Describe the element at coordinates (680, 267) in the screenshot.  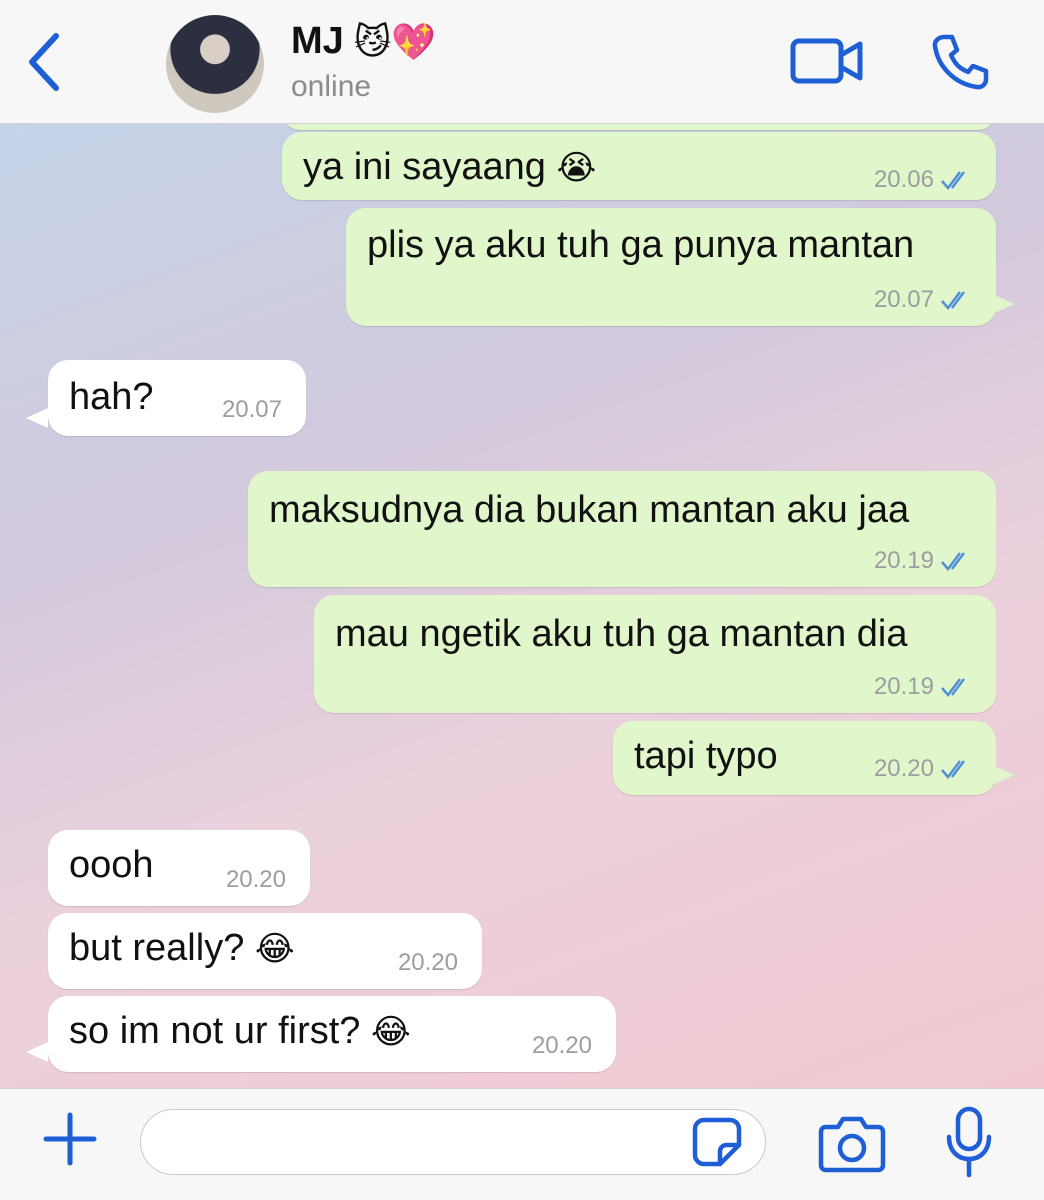
I see `message-bubble-outgoing: plis ya aku tuh ga punya mantan 20.07` at that location.